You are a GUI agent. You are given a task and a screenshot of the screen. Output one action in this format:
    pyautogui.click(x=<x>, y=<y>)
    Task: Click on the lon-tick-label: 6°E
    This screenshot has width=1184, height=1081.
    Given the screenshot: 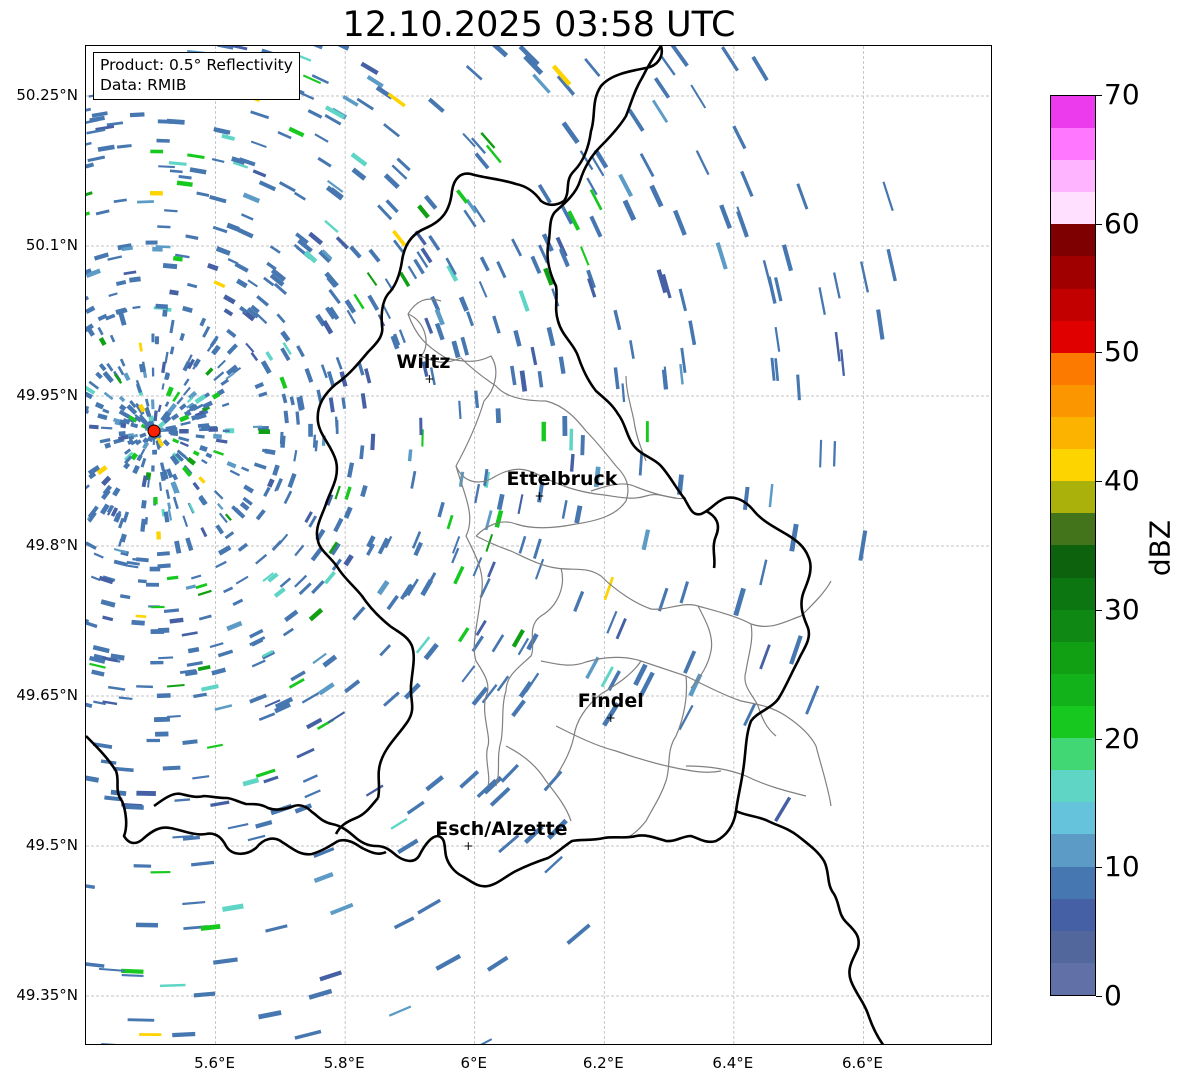 What is the action you would take?
    pyautogui.click(x=473, y=1063)
    